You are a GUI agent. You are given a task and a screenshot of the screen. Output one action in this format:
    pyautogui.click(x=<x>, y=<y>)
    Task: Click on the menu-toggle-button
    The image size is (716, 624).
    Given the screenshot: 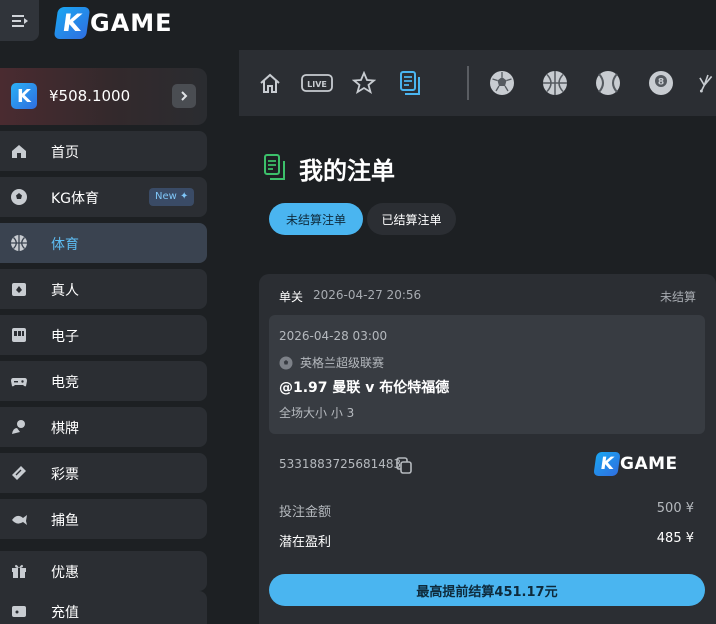 What is the action you would take?
    pyautogui.click(x=19, y=20)
    